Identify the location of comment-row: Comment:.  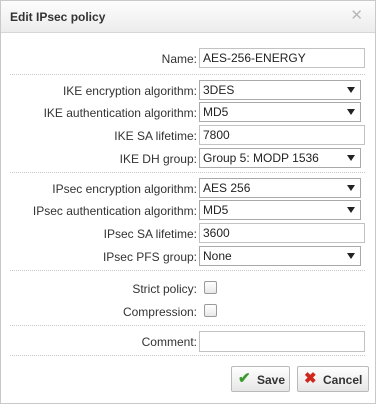
(188, 342).